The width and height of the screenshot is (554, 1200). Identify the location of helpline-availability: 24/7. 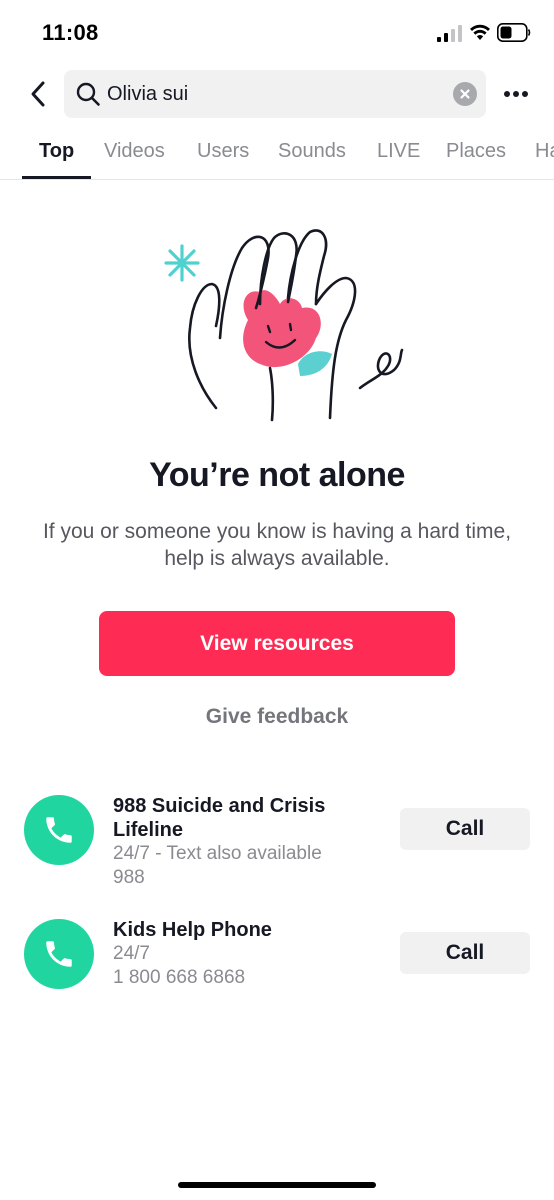
(131, 953).